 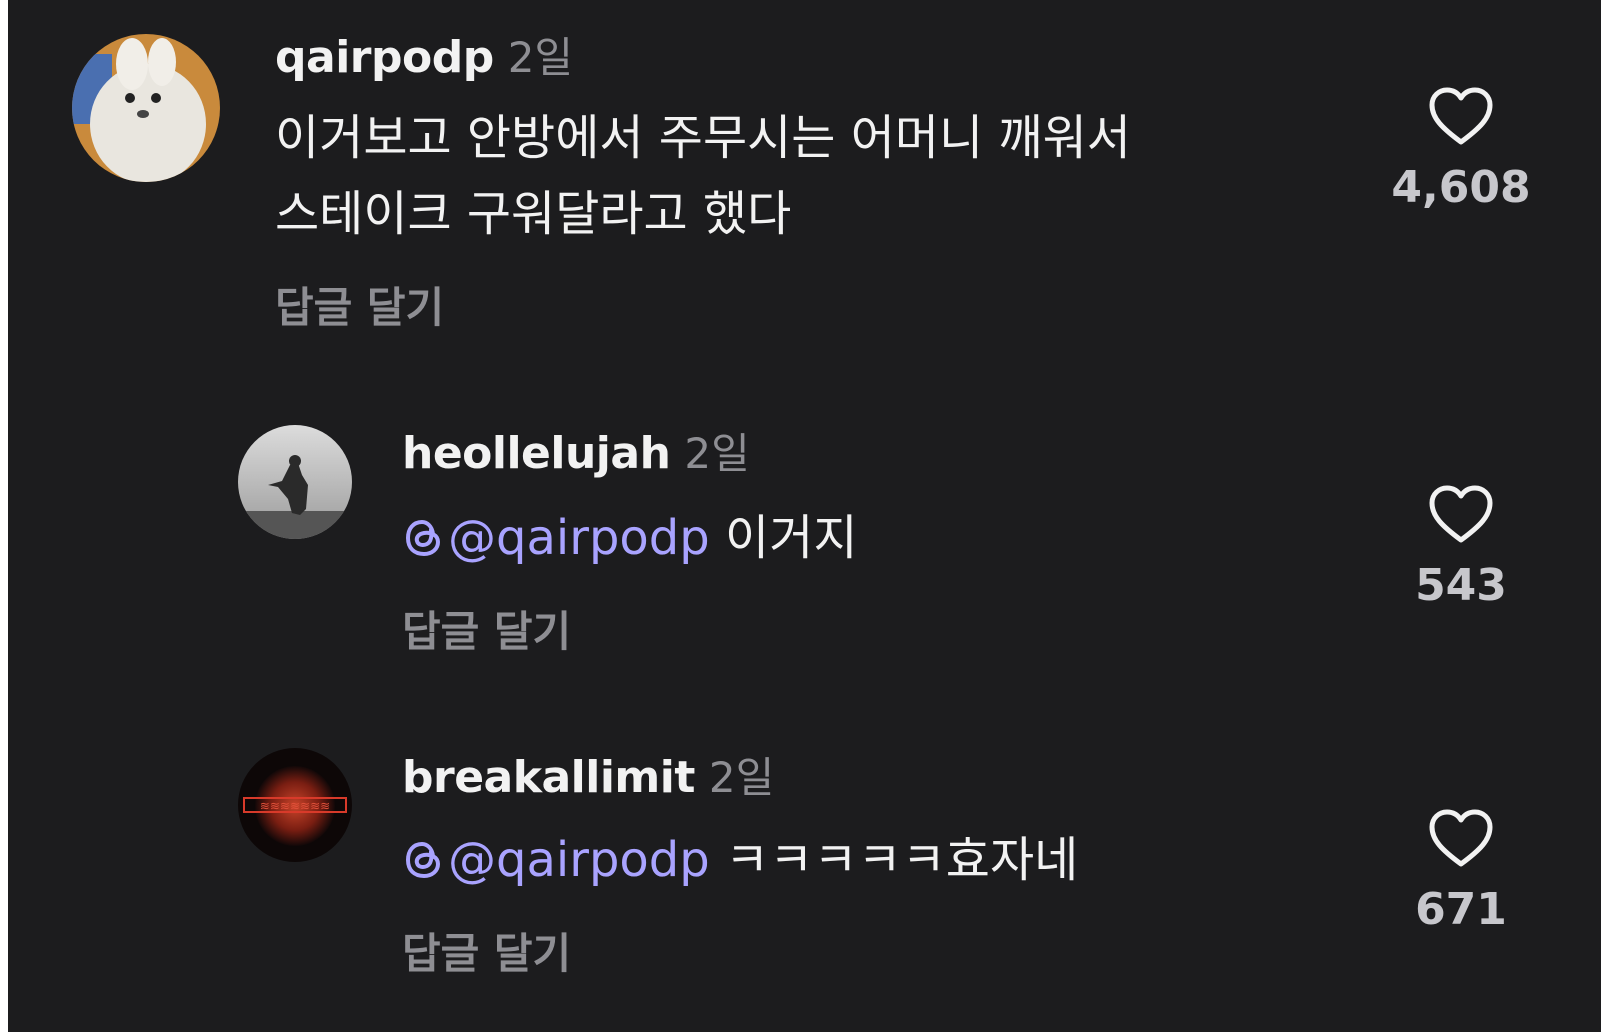 I want to click on avatar: ≋≋≋≋≋≋≋, so click(x=295, y=805).